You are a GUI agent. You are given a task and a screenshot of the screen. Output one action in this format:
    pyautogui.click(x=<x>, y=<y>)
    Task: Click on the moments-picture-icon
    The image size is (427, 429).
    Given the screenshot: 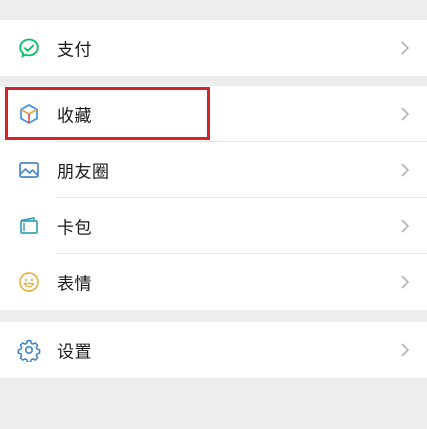 What is the action you would take?
    pyautogui.click(x=29, y=170)
    